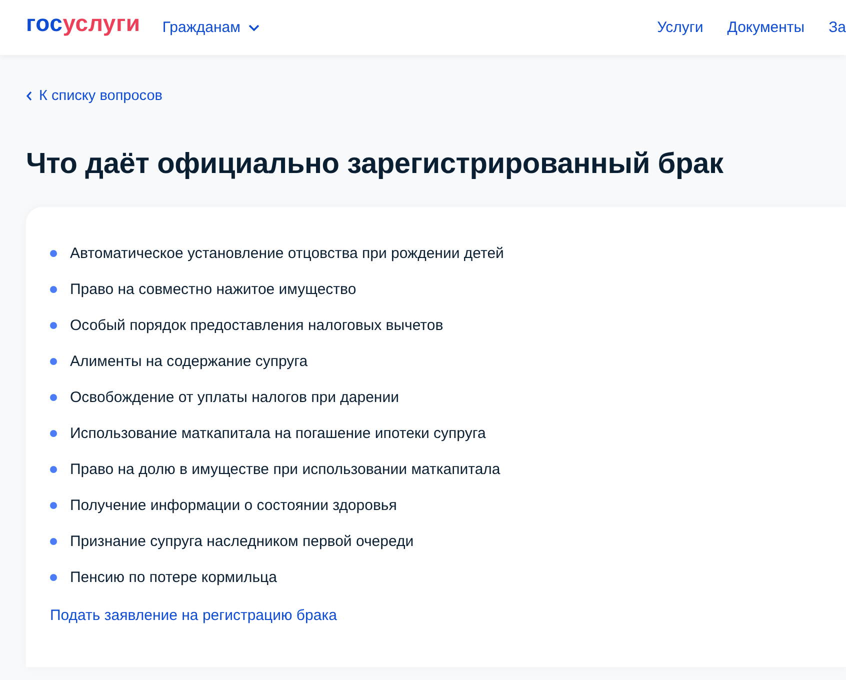 This screenshot has height=680, width=846. What do you see at coordinates (213, 289) in the screenshot?
I see `list-item-text: Право на совместно нажитое имущество` at bounding box center [213, 289].